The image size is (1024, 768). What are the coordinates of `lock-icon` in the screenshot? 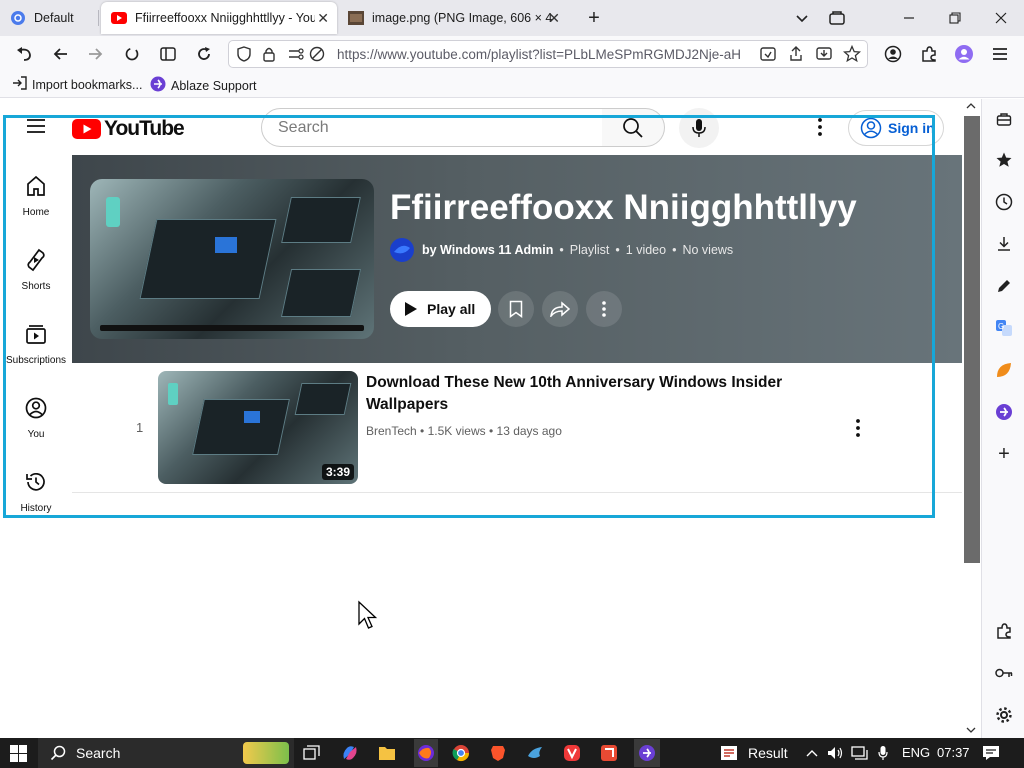 It's located at (269, 56).